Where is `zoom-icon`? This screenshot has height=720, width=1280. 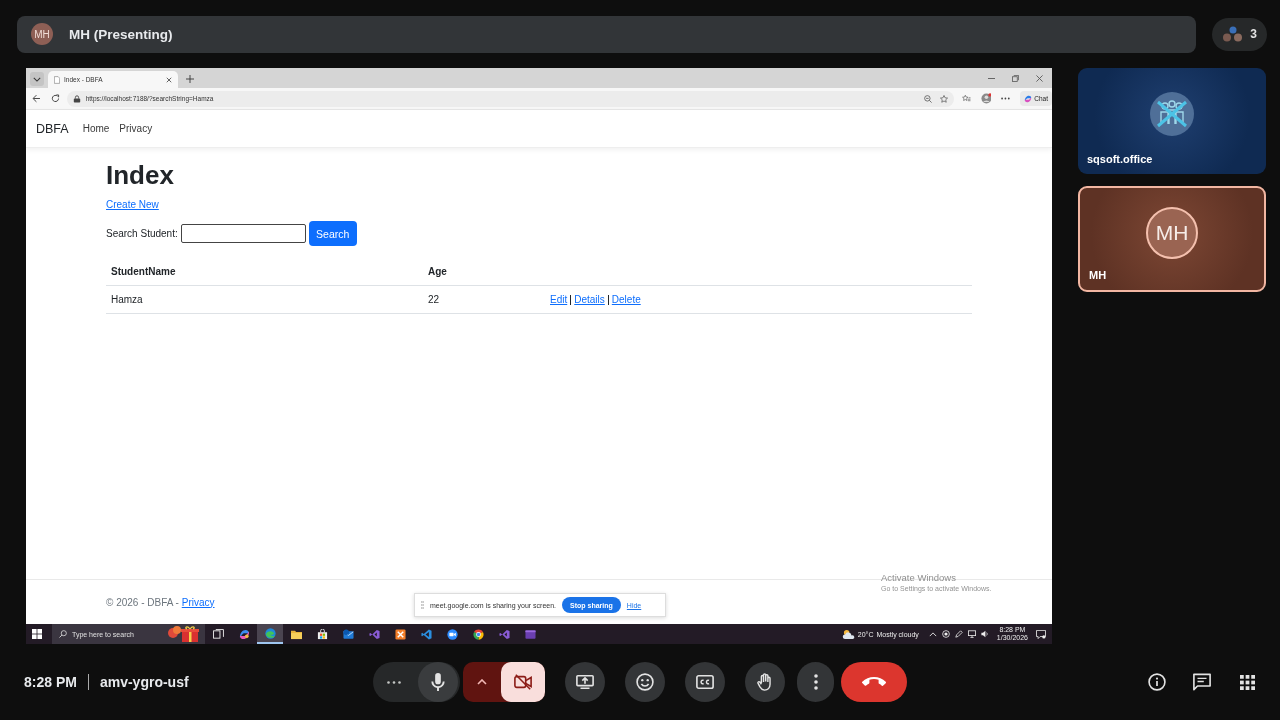 zoom-icon is located at coordinates (927, 98).